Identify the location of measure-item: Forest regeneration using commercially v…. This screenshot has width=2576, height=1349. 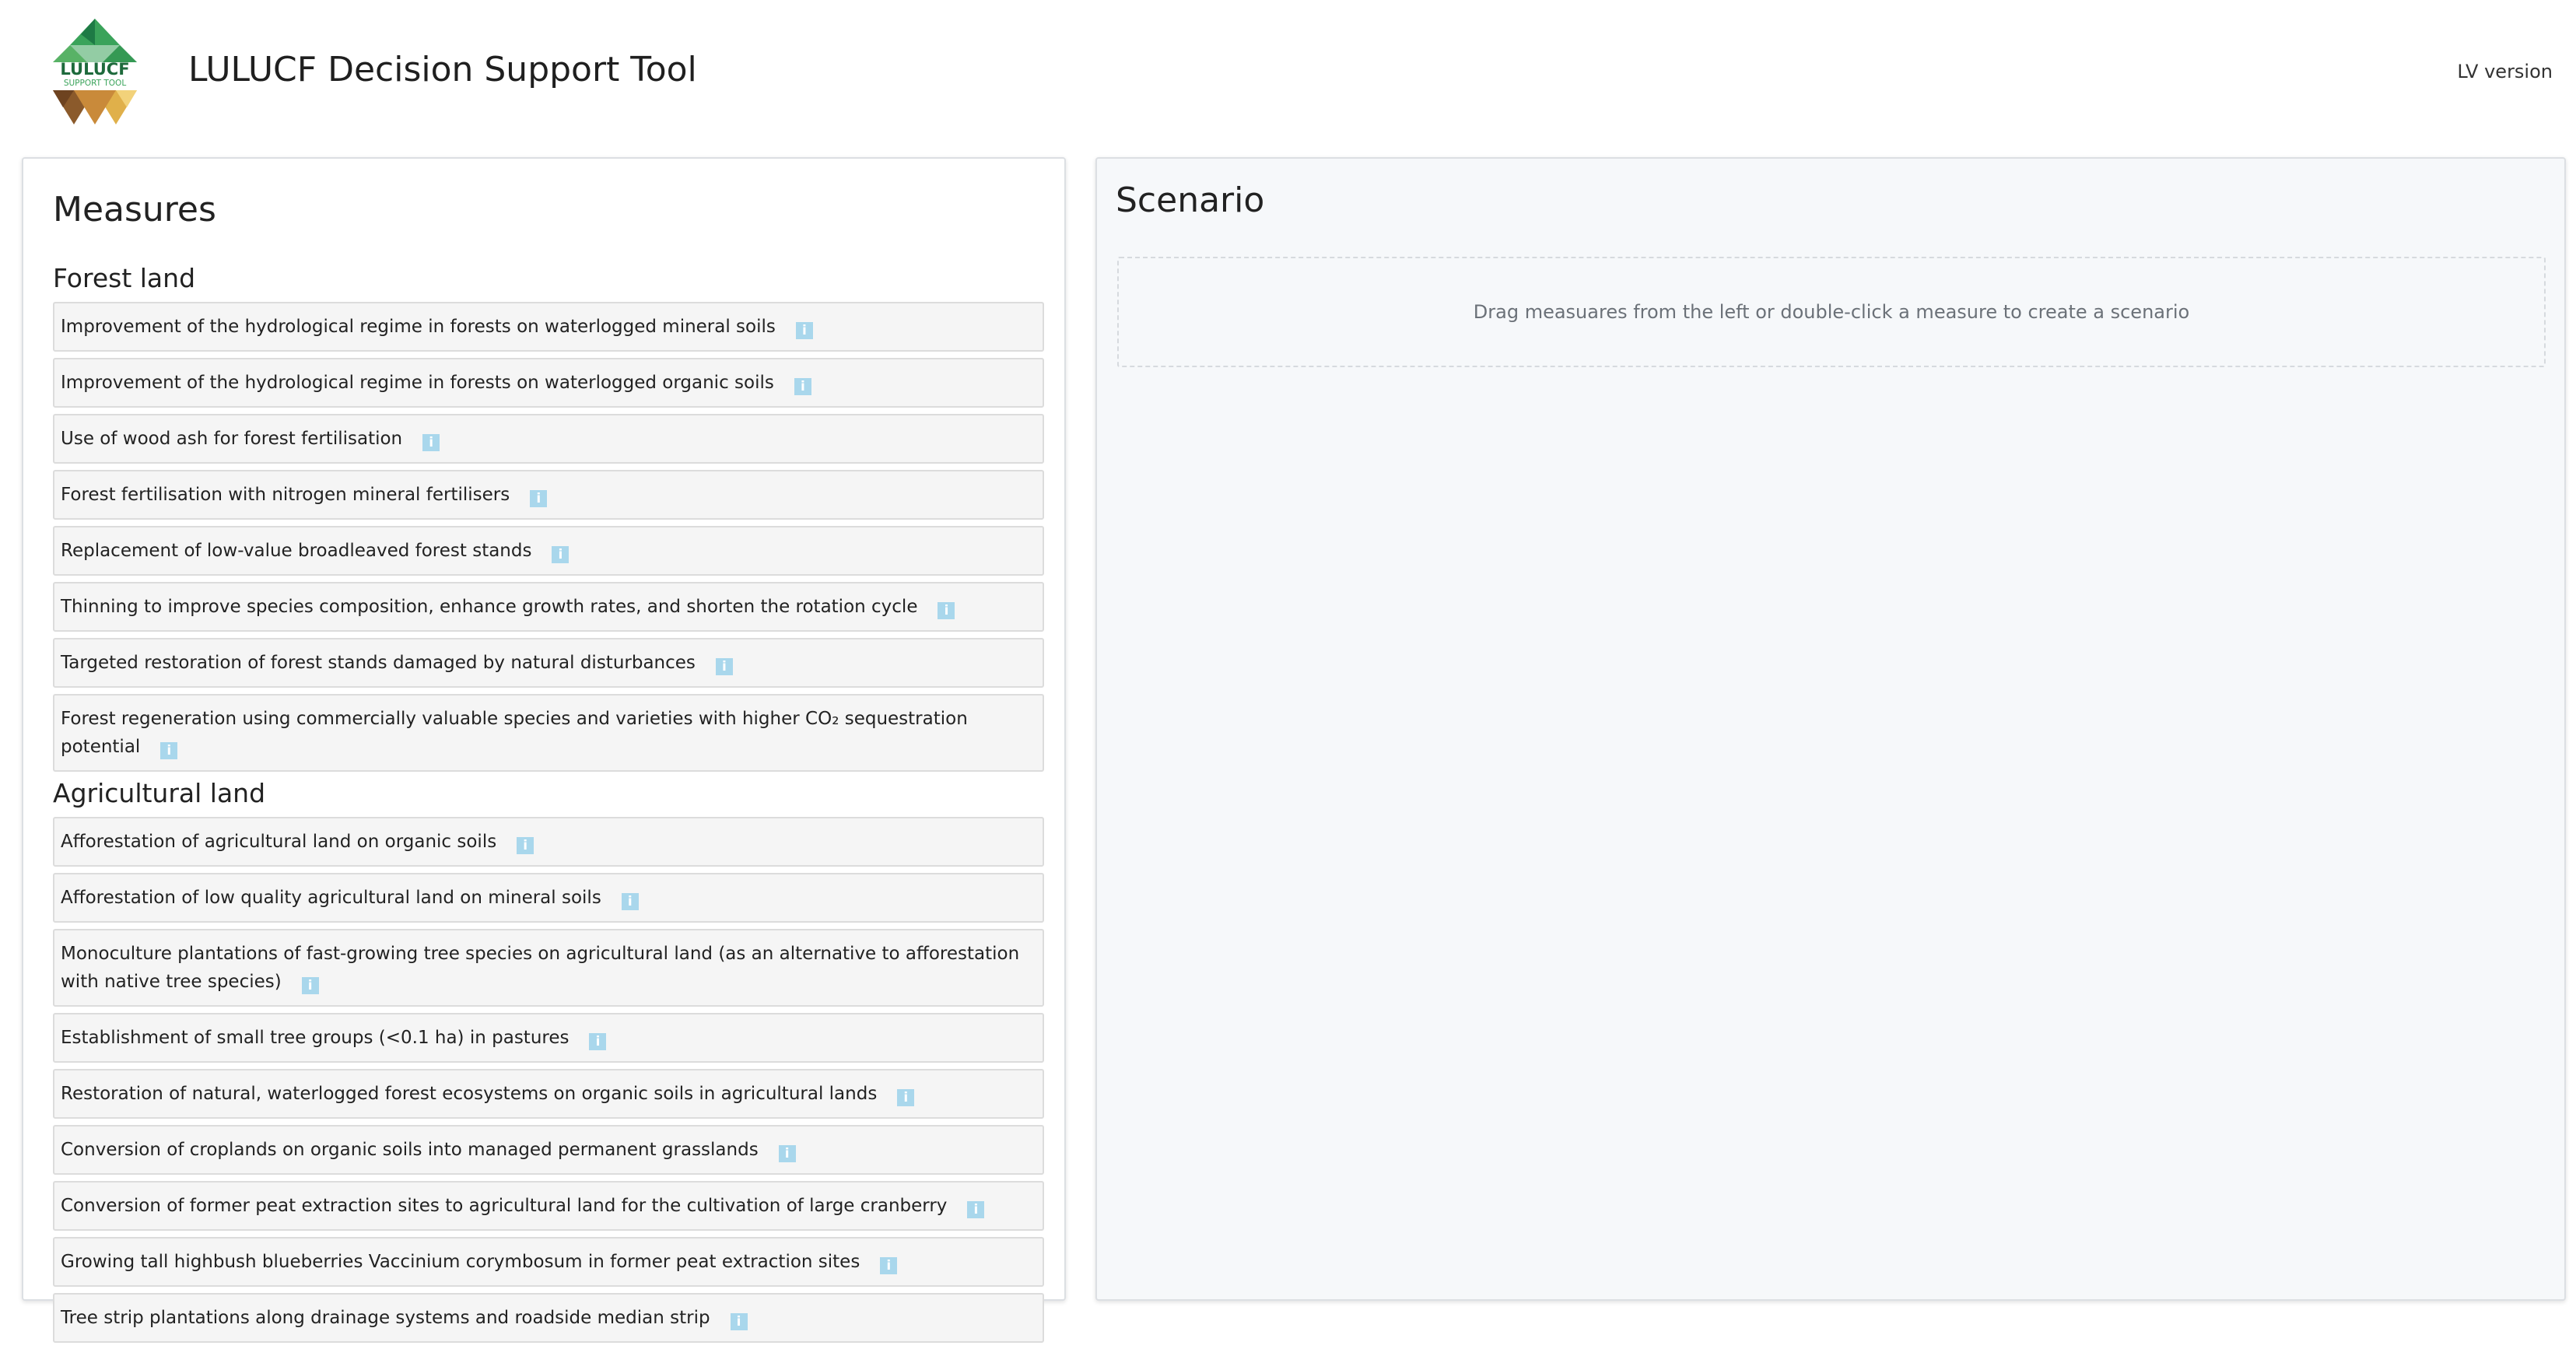
(548, 733).